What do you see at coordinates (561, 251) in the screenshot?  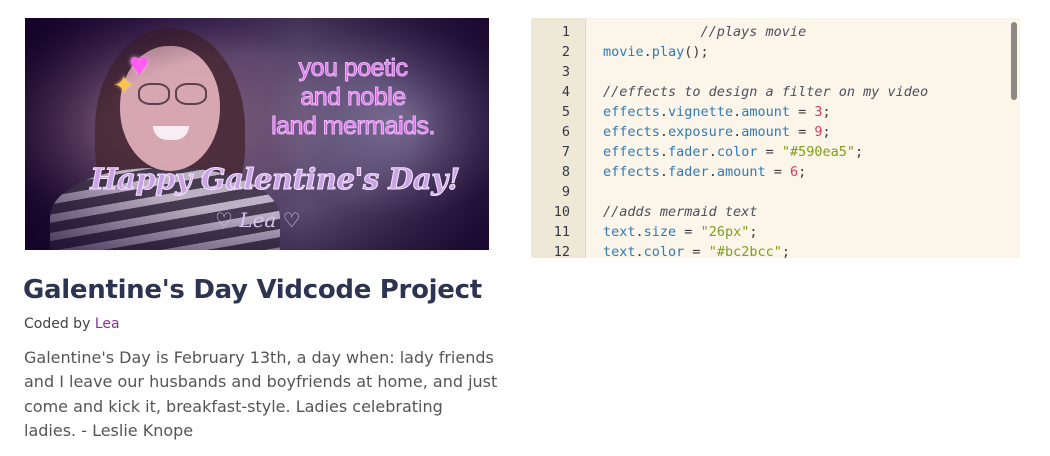 I see `line-number: 12` at bounding box center [561, 251].